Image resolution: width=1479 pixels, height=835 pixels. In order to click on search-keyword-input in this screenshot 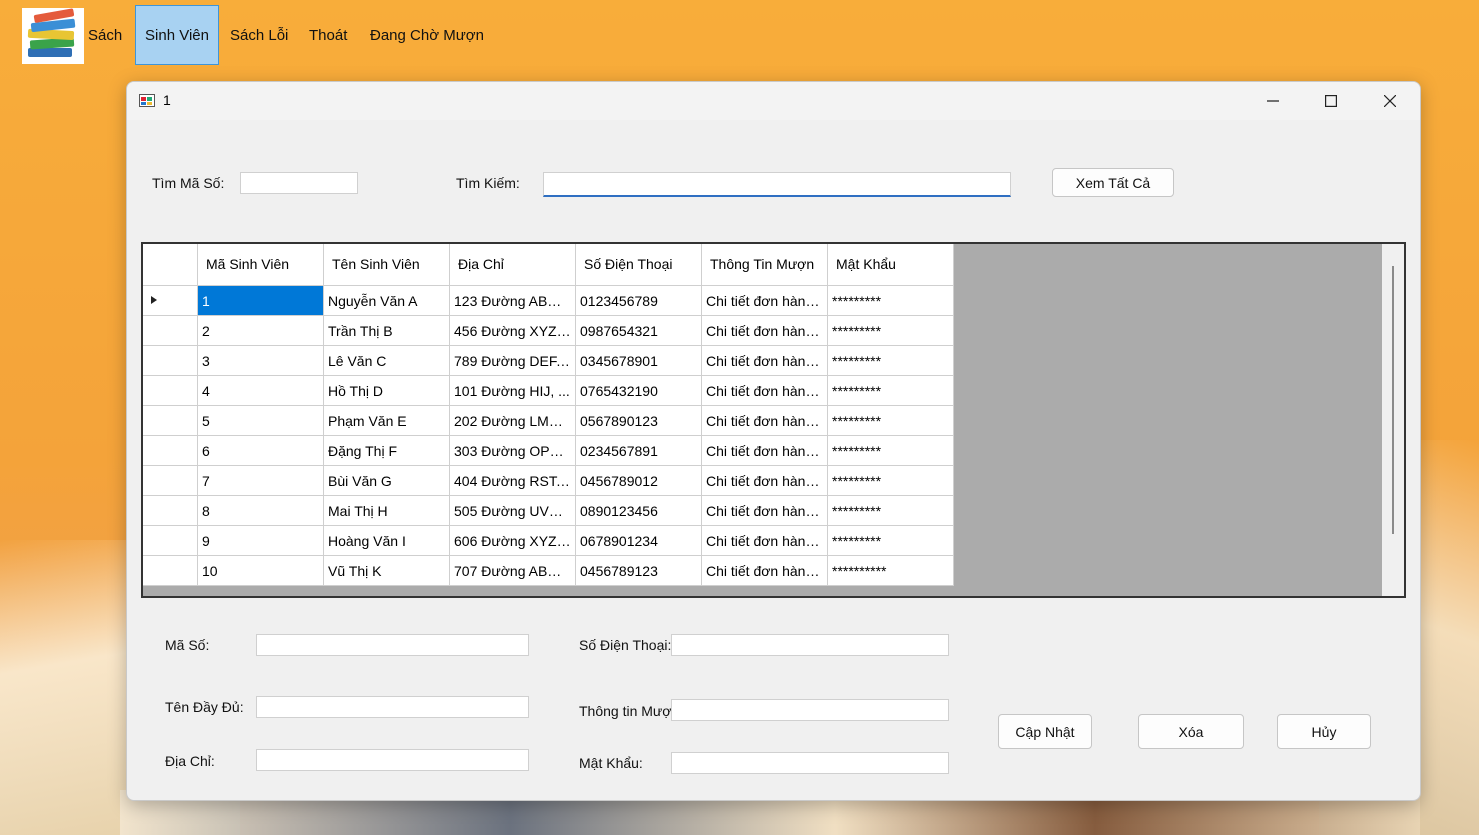, I will do `click(777, 184)`.